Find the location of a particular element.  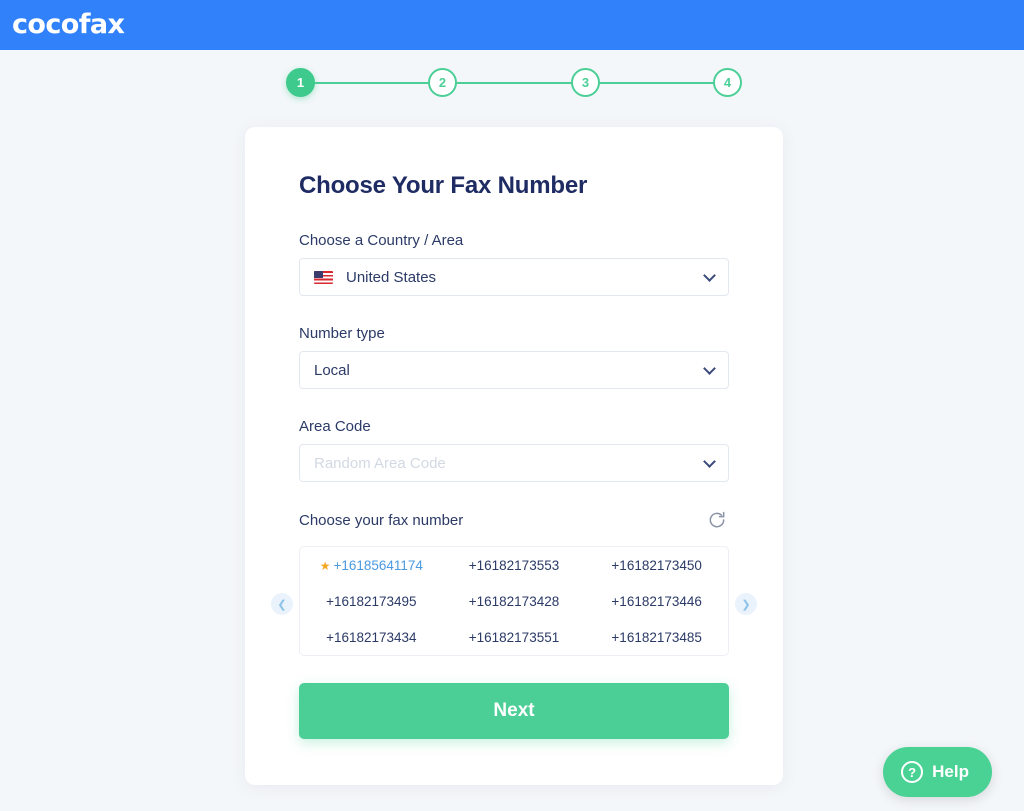

fax-number-value: +16182173495 is located at coordinates (371, 601).